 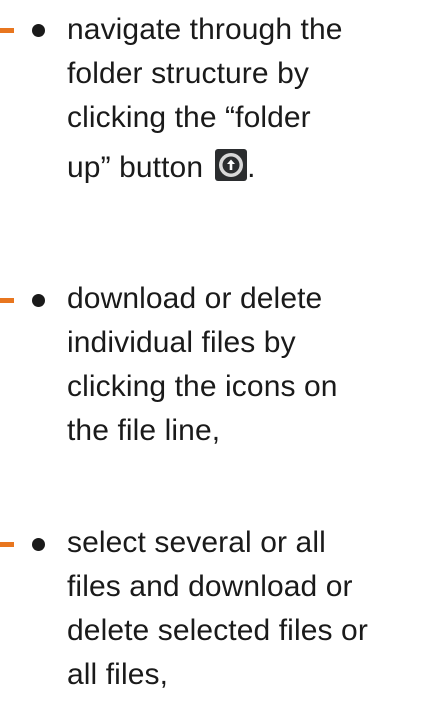 What do you see at coordinates (195, 298) in the screenshot?
I see `text-line: download or delete` at bounding box center [195, 298].